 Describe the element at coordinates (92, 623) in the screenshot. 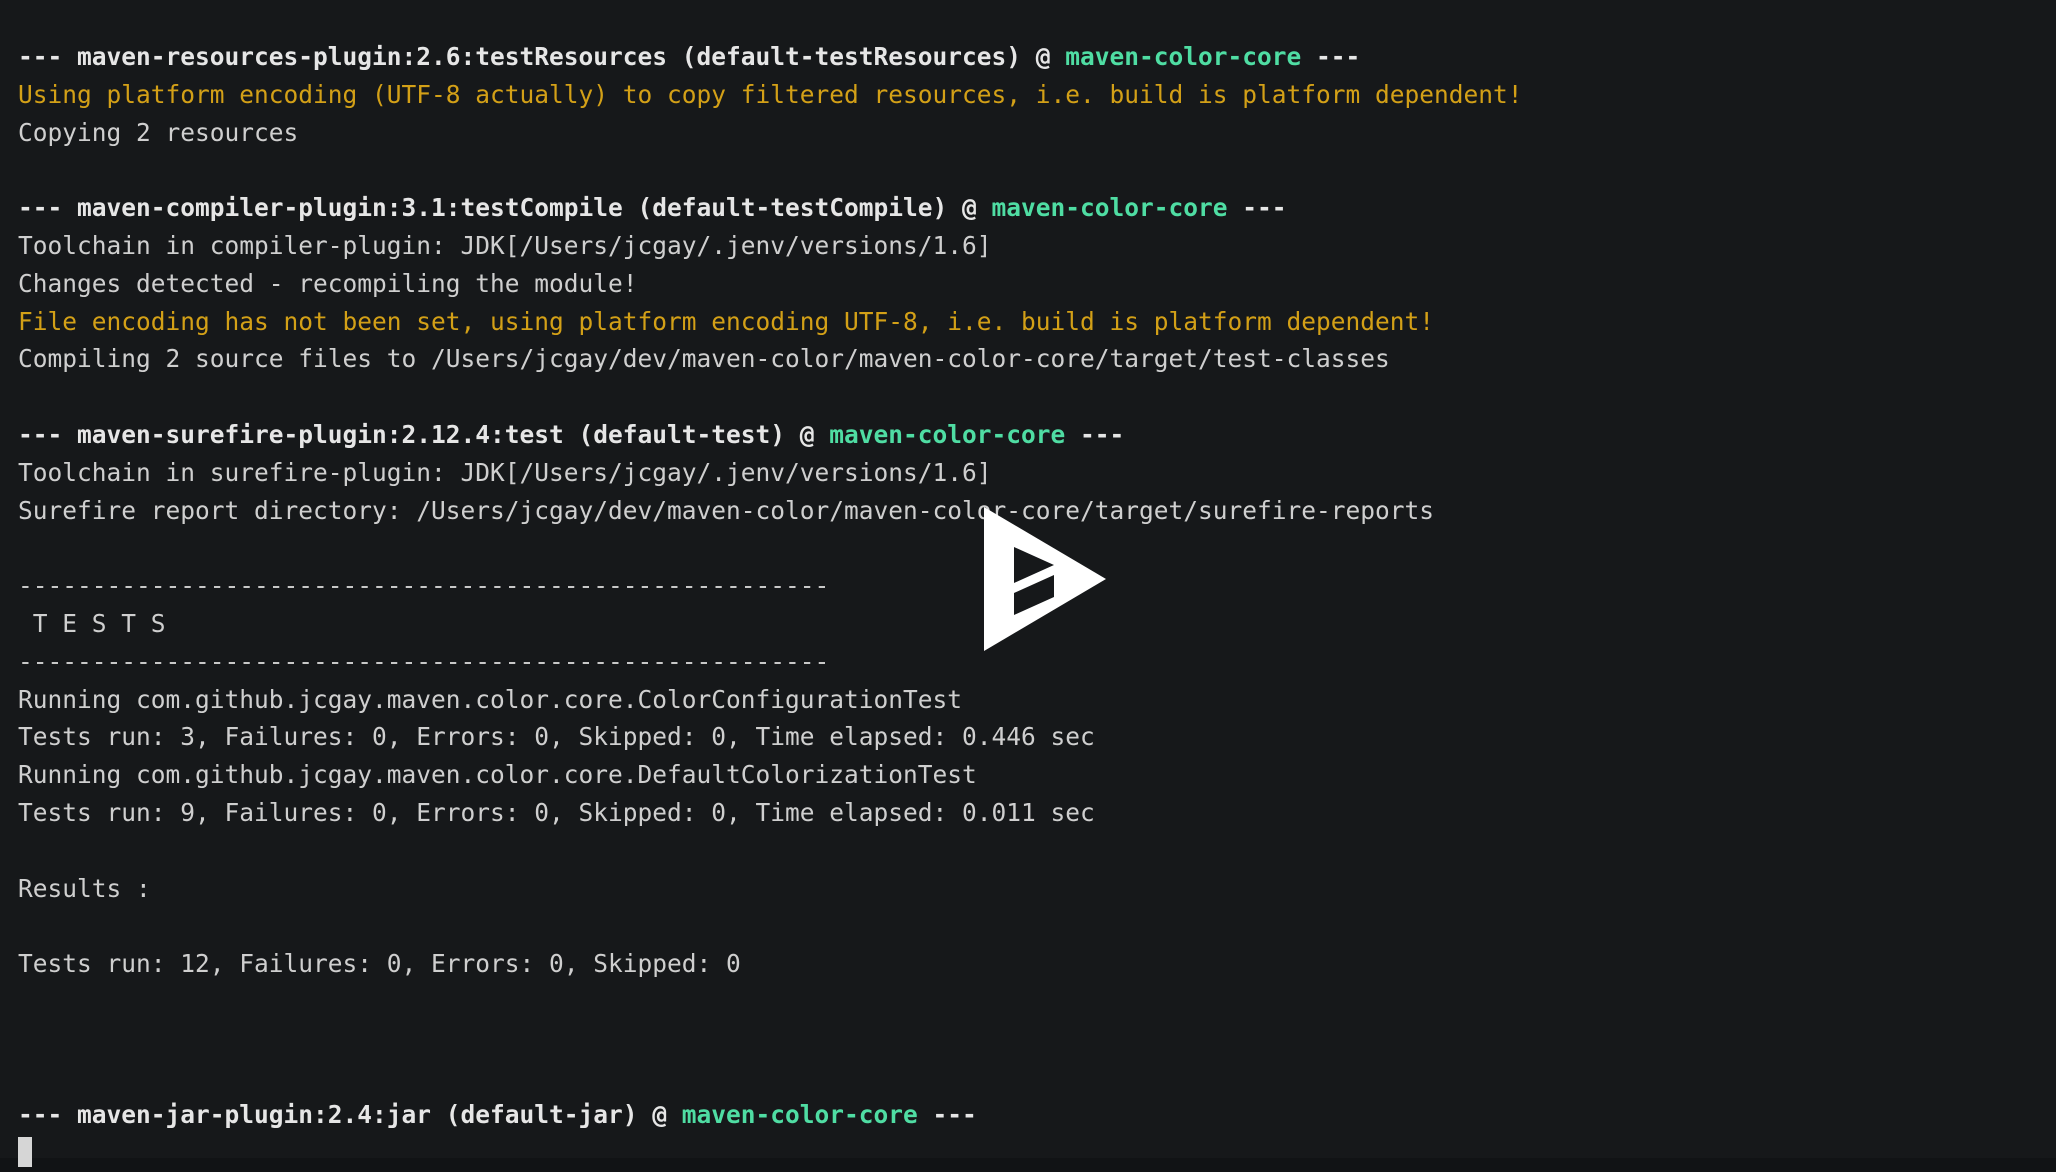

I see `terminal-text: T E S T S` at that location.